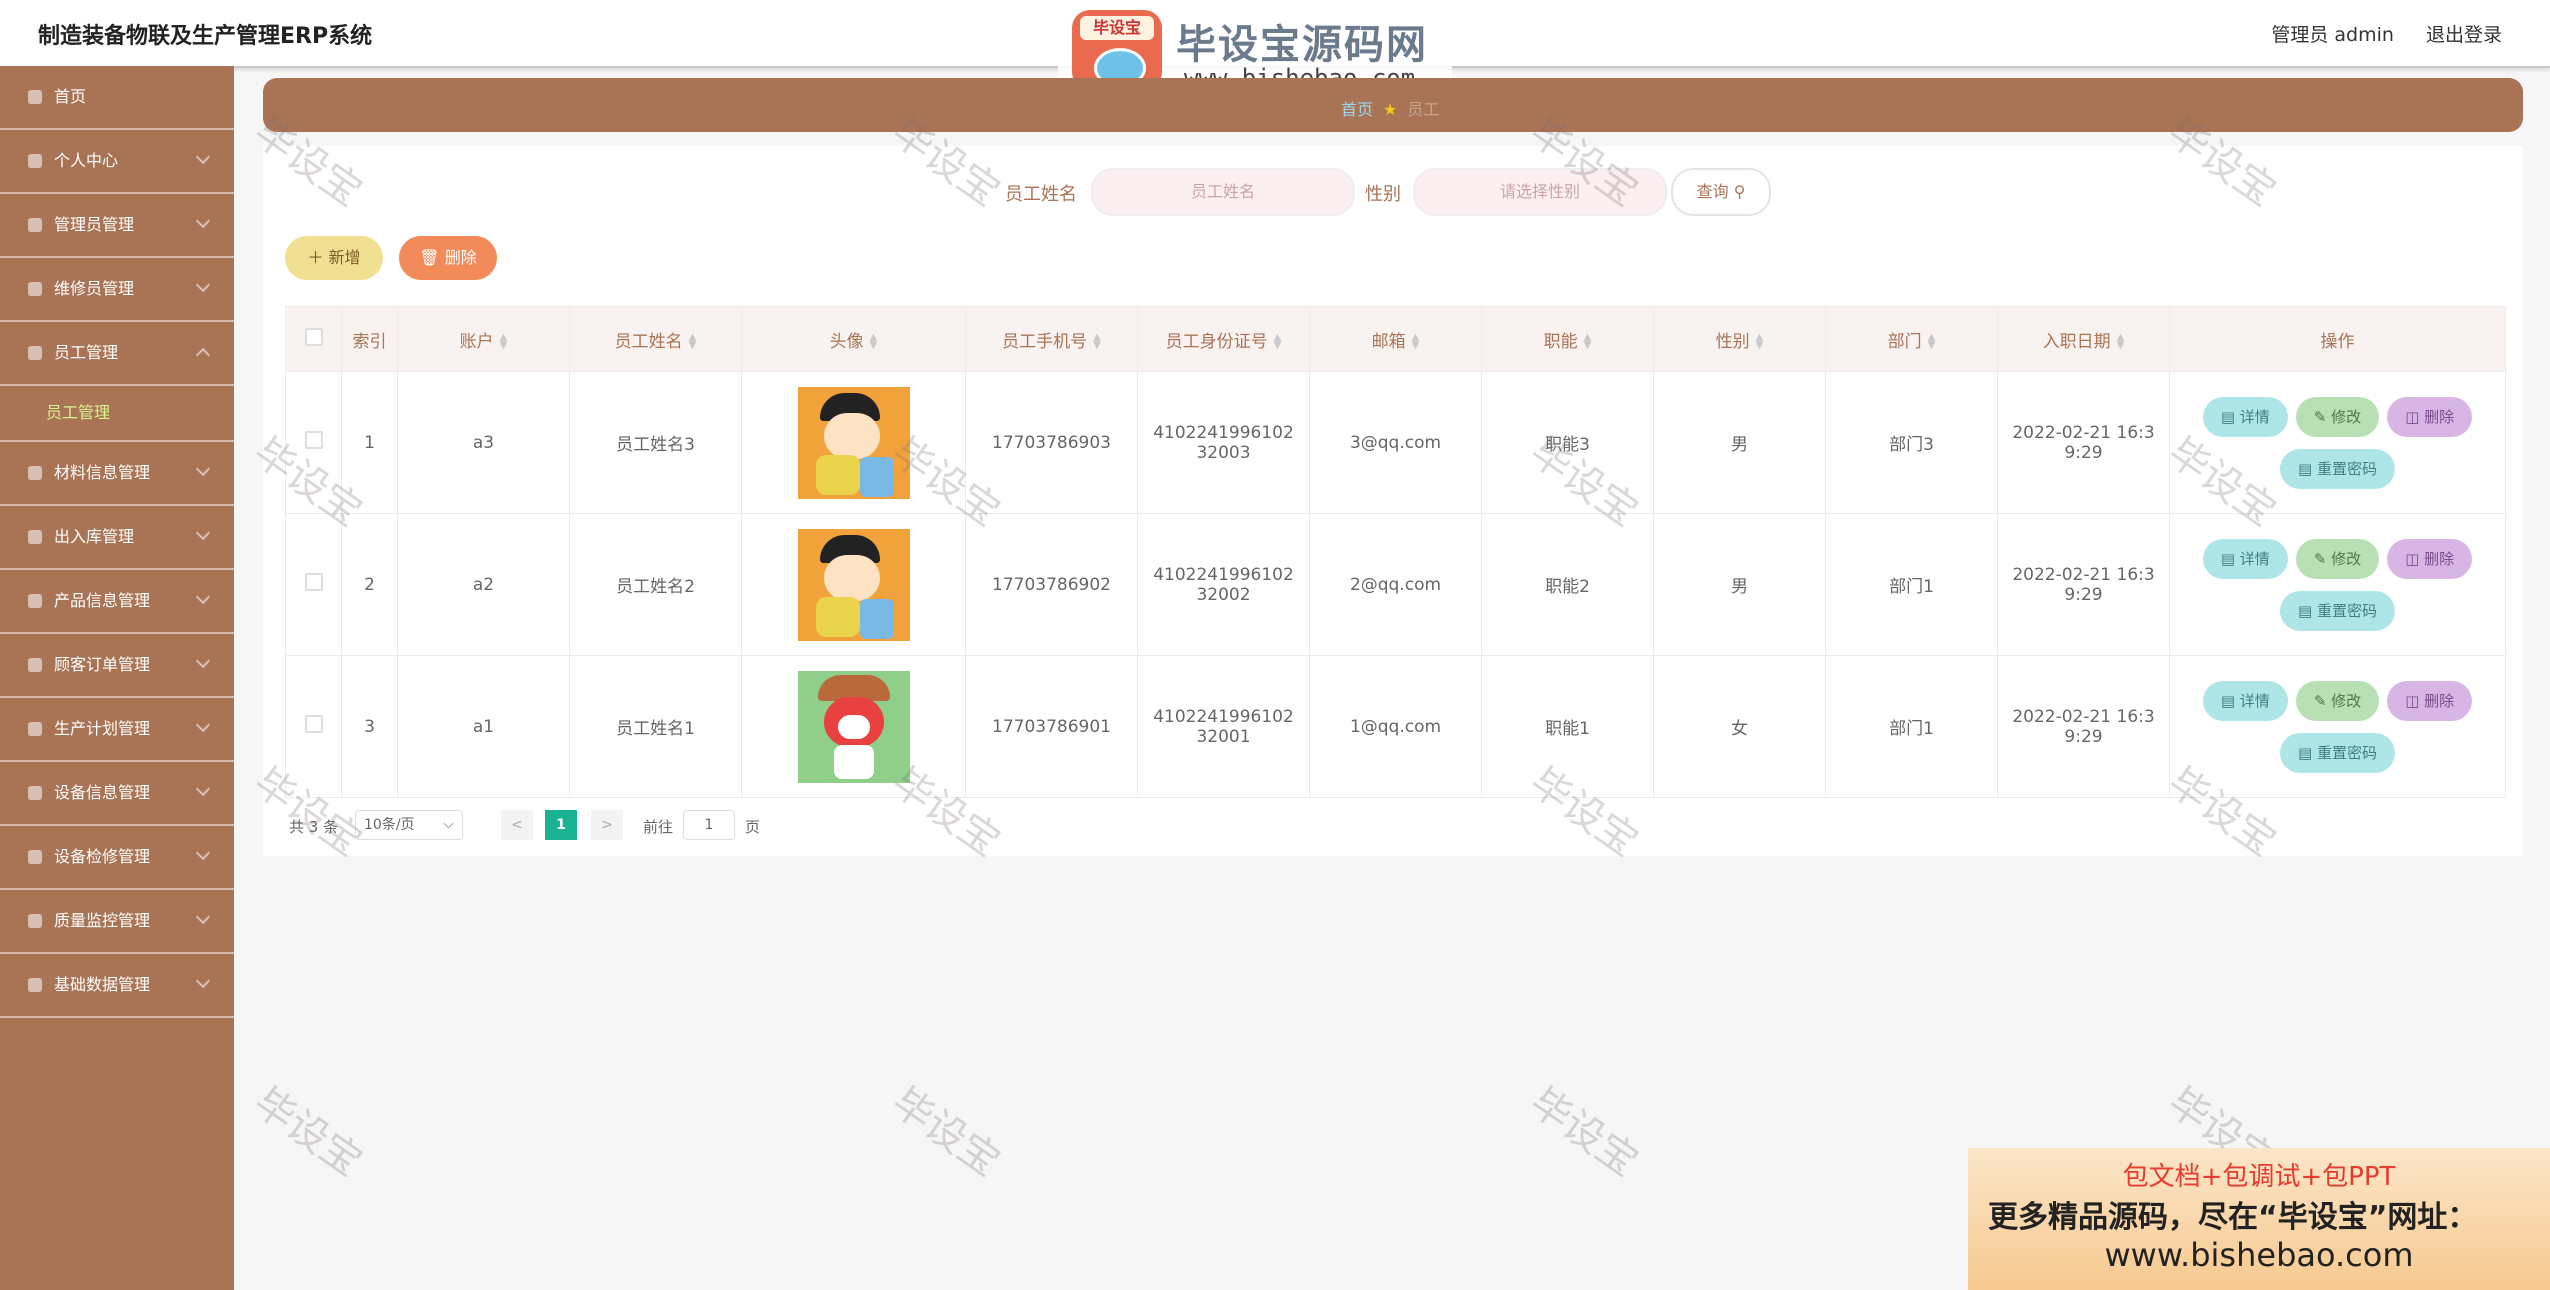  I want to click on column-header: 员工身份证号 ▲ ▼, so click(1223, 339).